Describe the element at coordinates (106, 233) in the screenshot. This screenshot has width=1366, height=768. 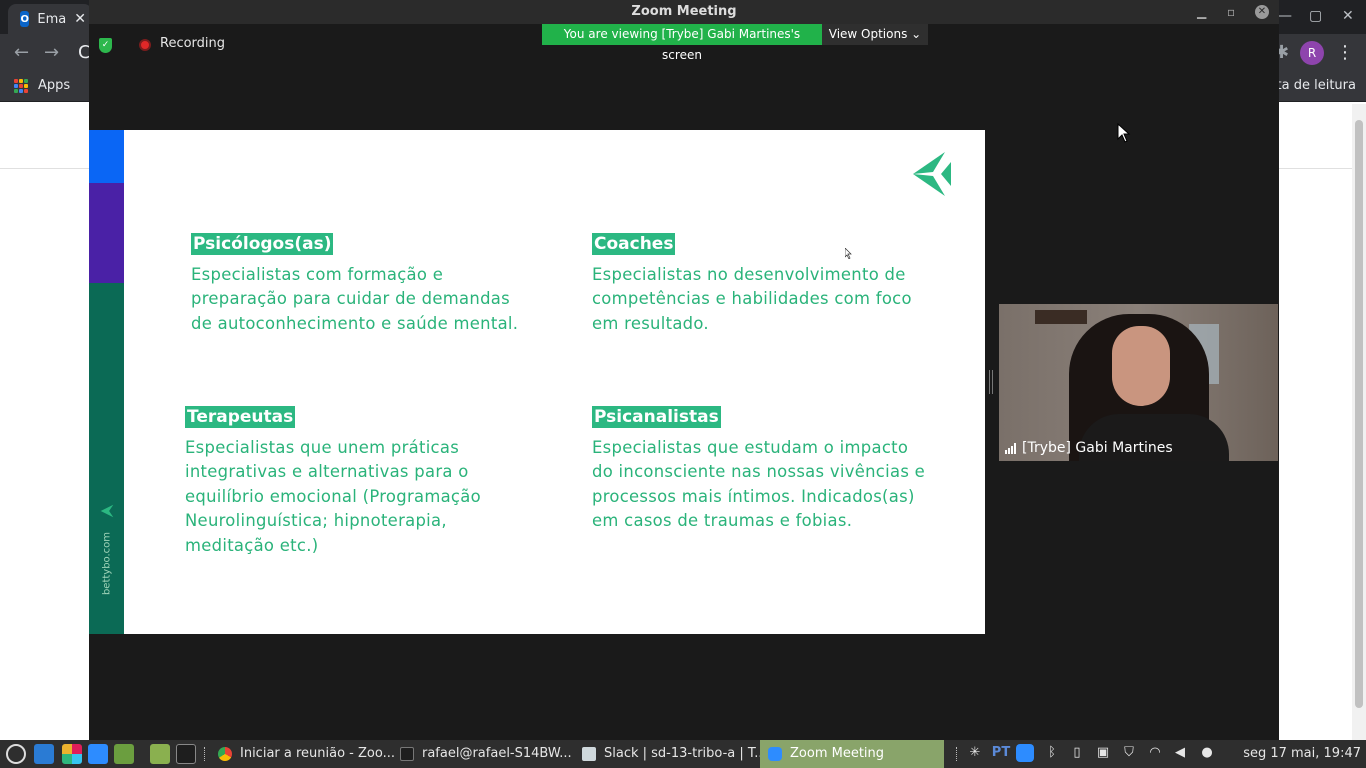
I see `side-bar-purple-block` at that location.